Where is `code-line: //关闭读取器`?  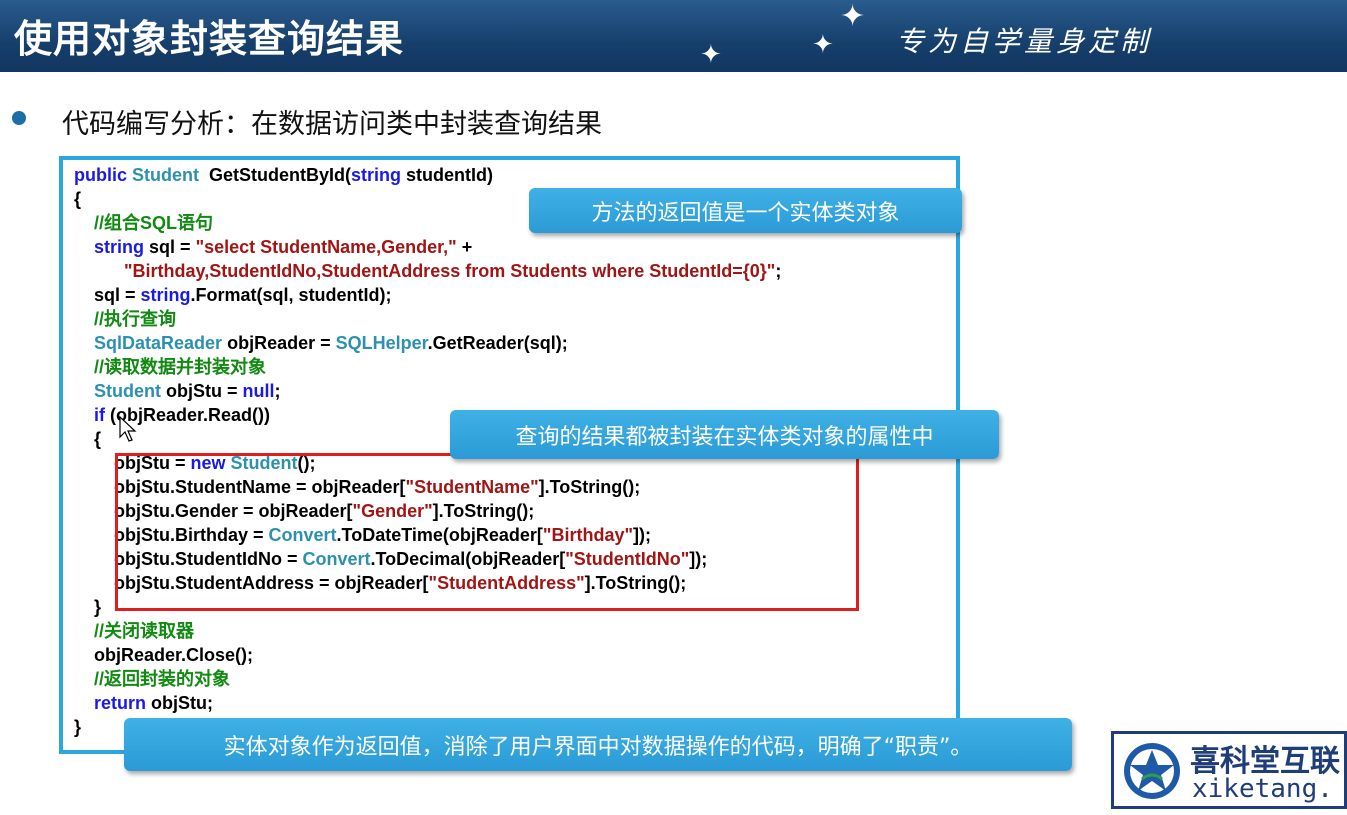
code-line: //关闭读取器 is located at coordinates (427, 631).